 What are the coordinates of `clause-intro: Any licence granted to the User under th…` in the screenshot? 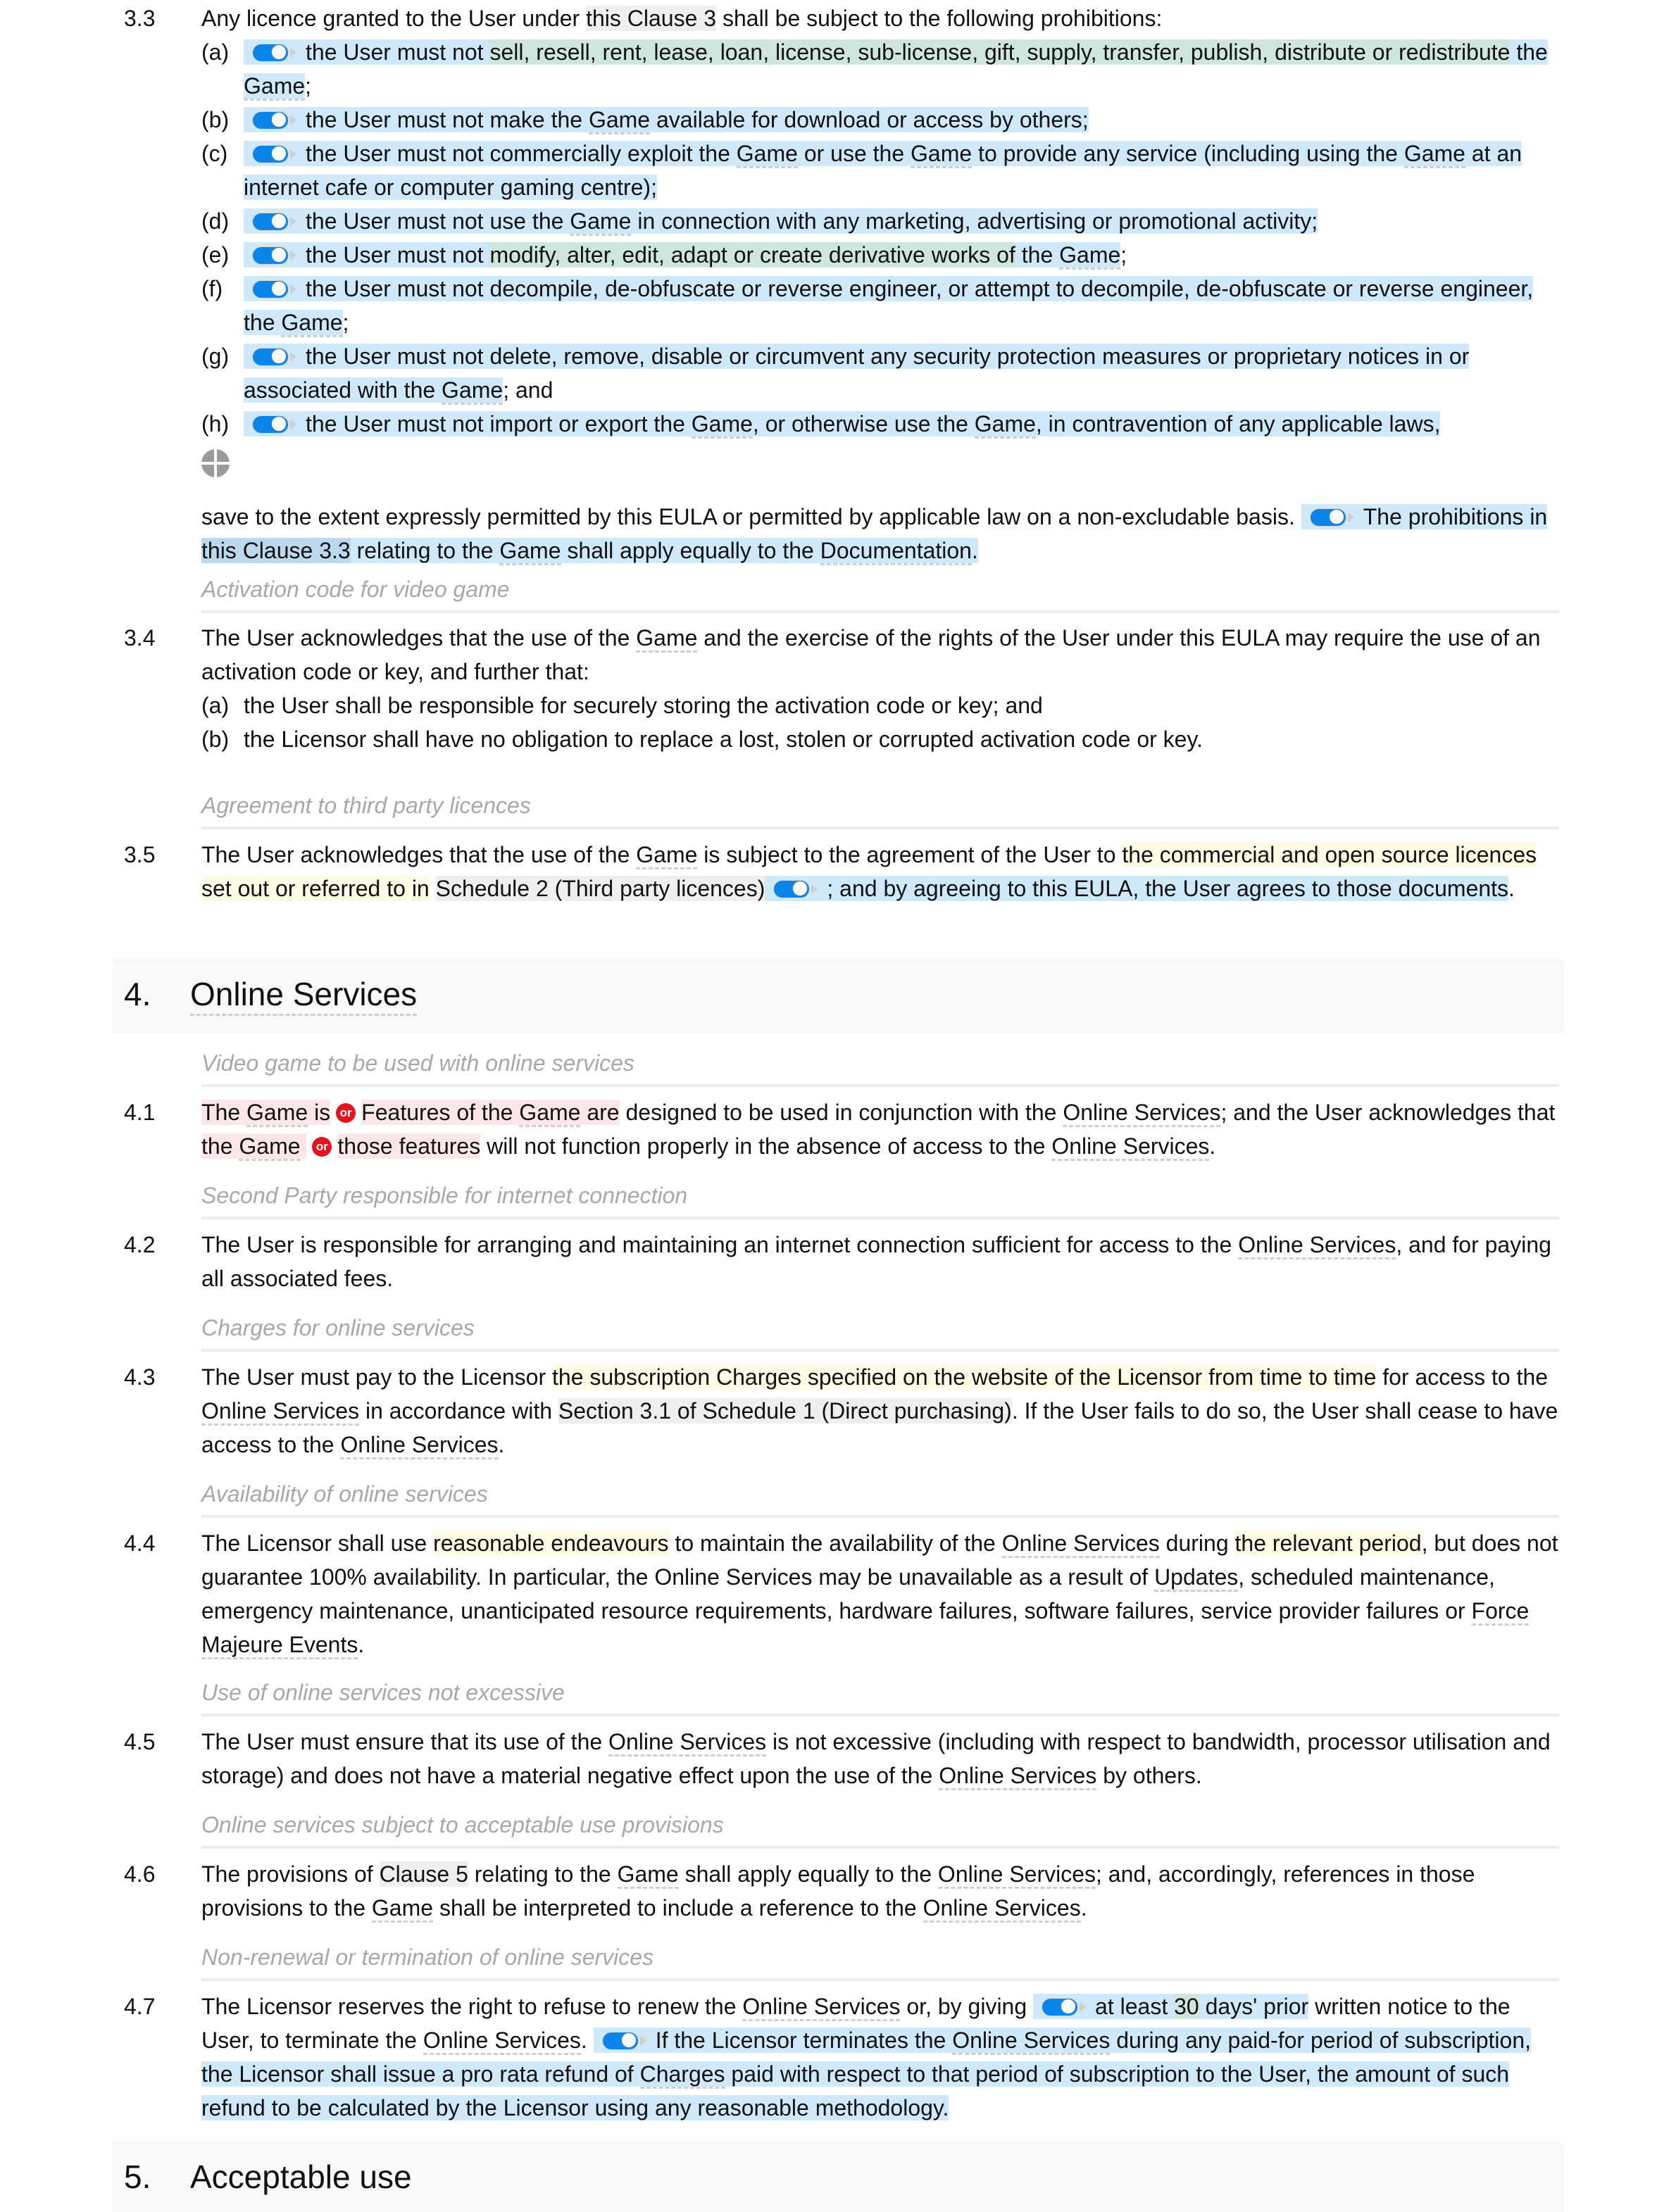 It's located at (682, 18).